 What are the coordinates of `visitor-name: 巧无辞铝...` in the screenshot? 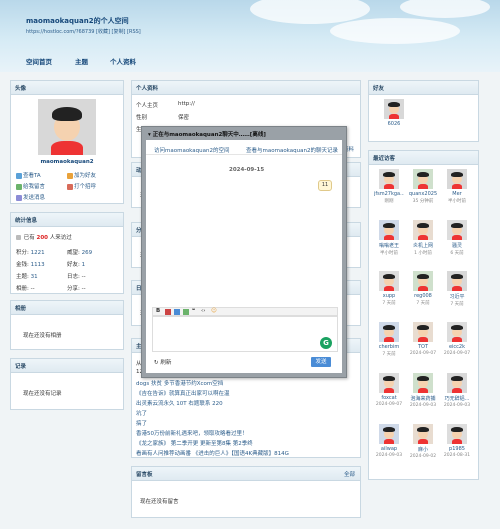 It's located at (457, 398).